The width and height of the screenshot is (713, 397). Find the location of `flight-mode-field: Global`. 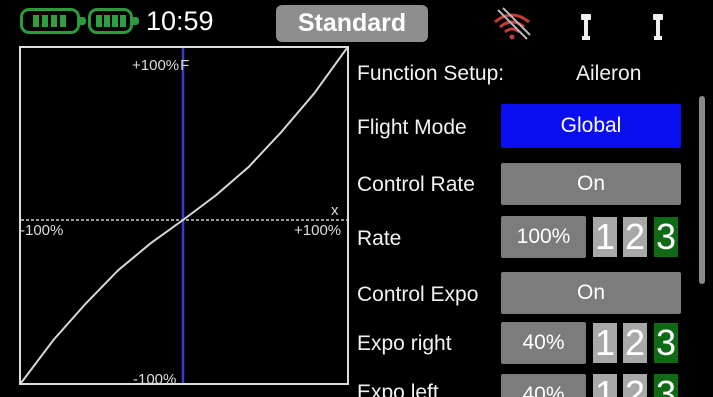

flight-mode-field: Global is located at coordinates (591, 126).